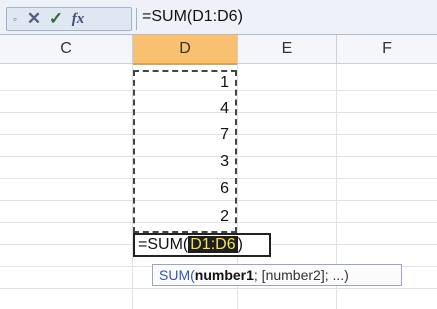  Describe the element at coordinates (240, 244) in the screenshot. I see `editor-suffix: )` at that location.